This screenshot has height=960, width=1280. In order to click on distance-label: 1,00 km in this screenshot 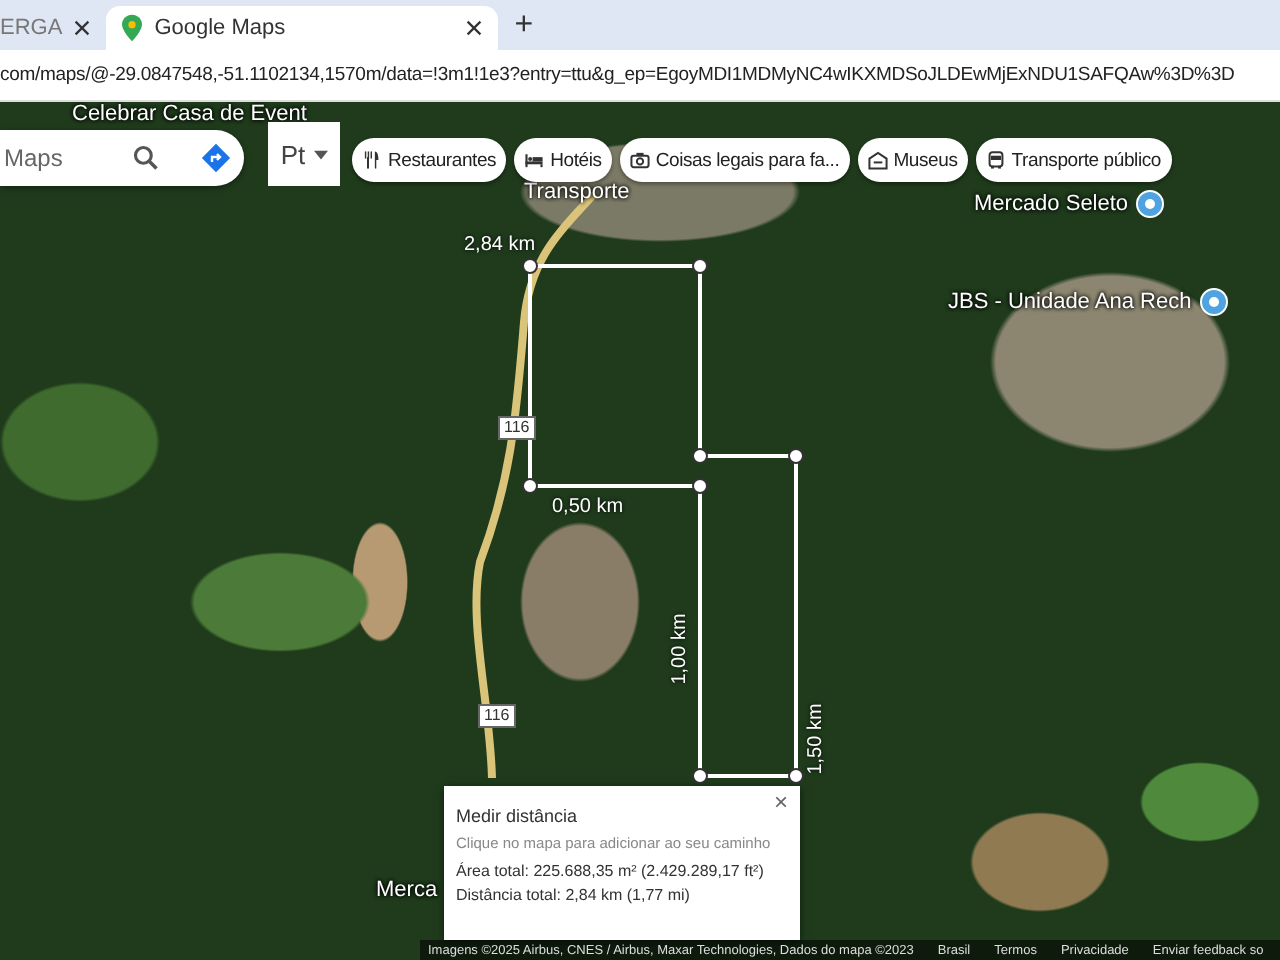, I will do `click(679, 649)`.